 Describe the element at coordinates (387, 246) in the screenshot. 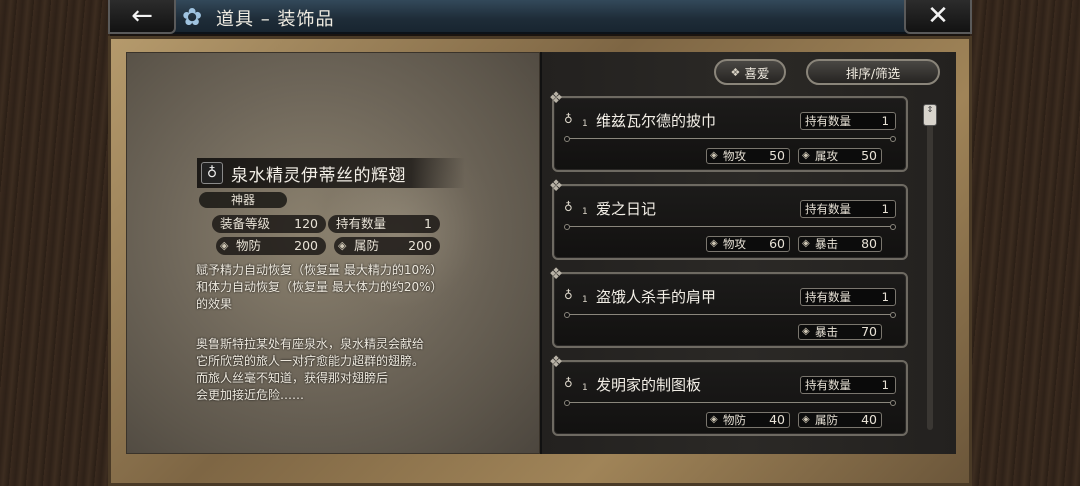

I see `elemental-defense-stat: ◈ 属防 200` at that location.